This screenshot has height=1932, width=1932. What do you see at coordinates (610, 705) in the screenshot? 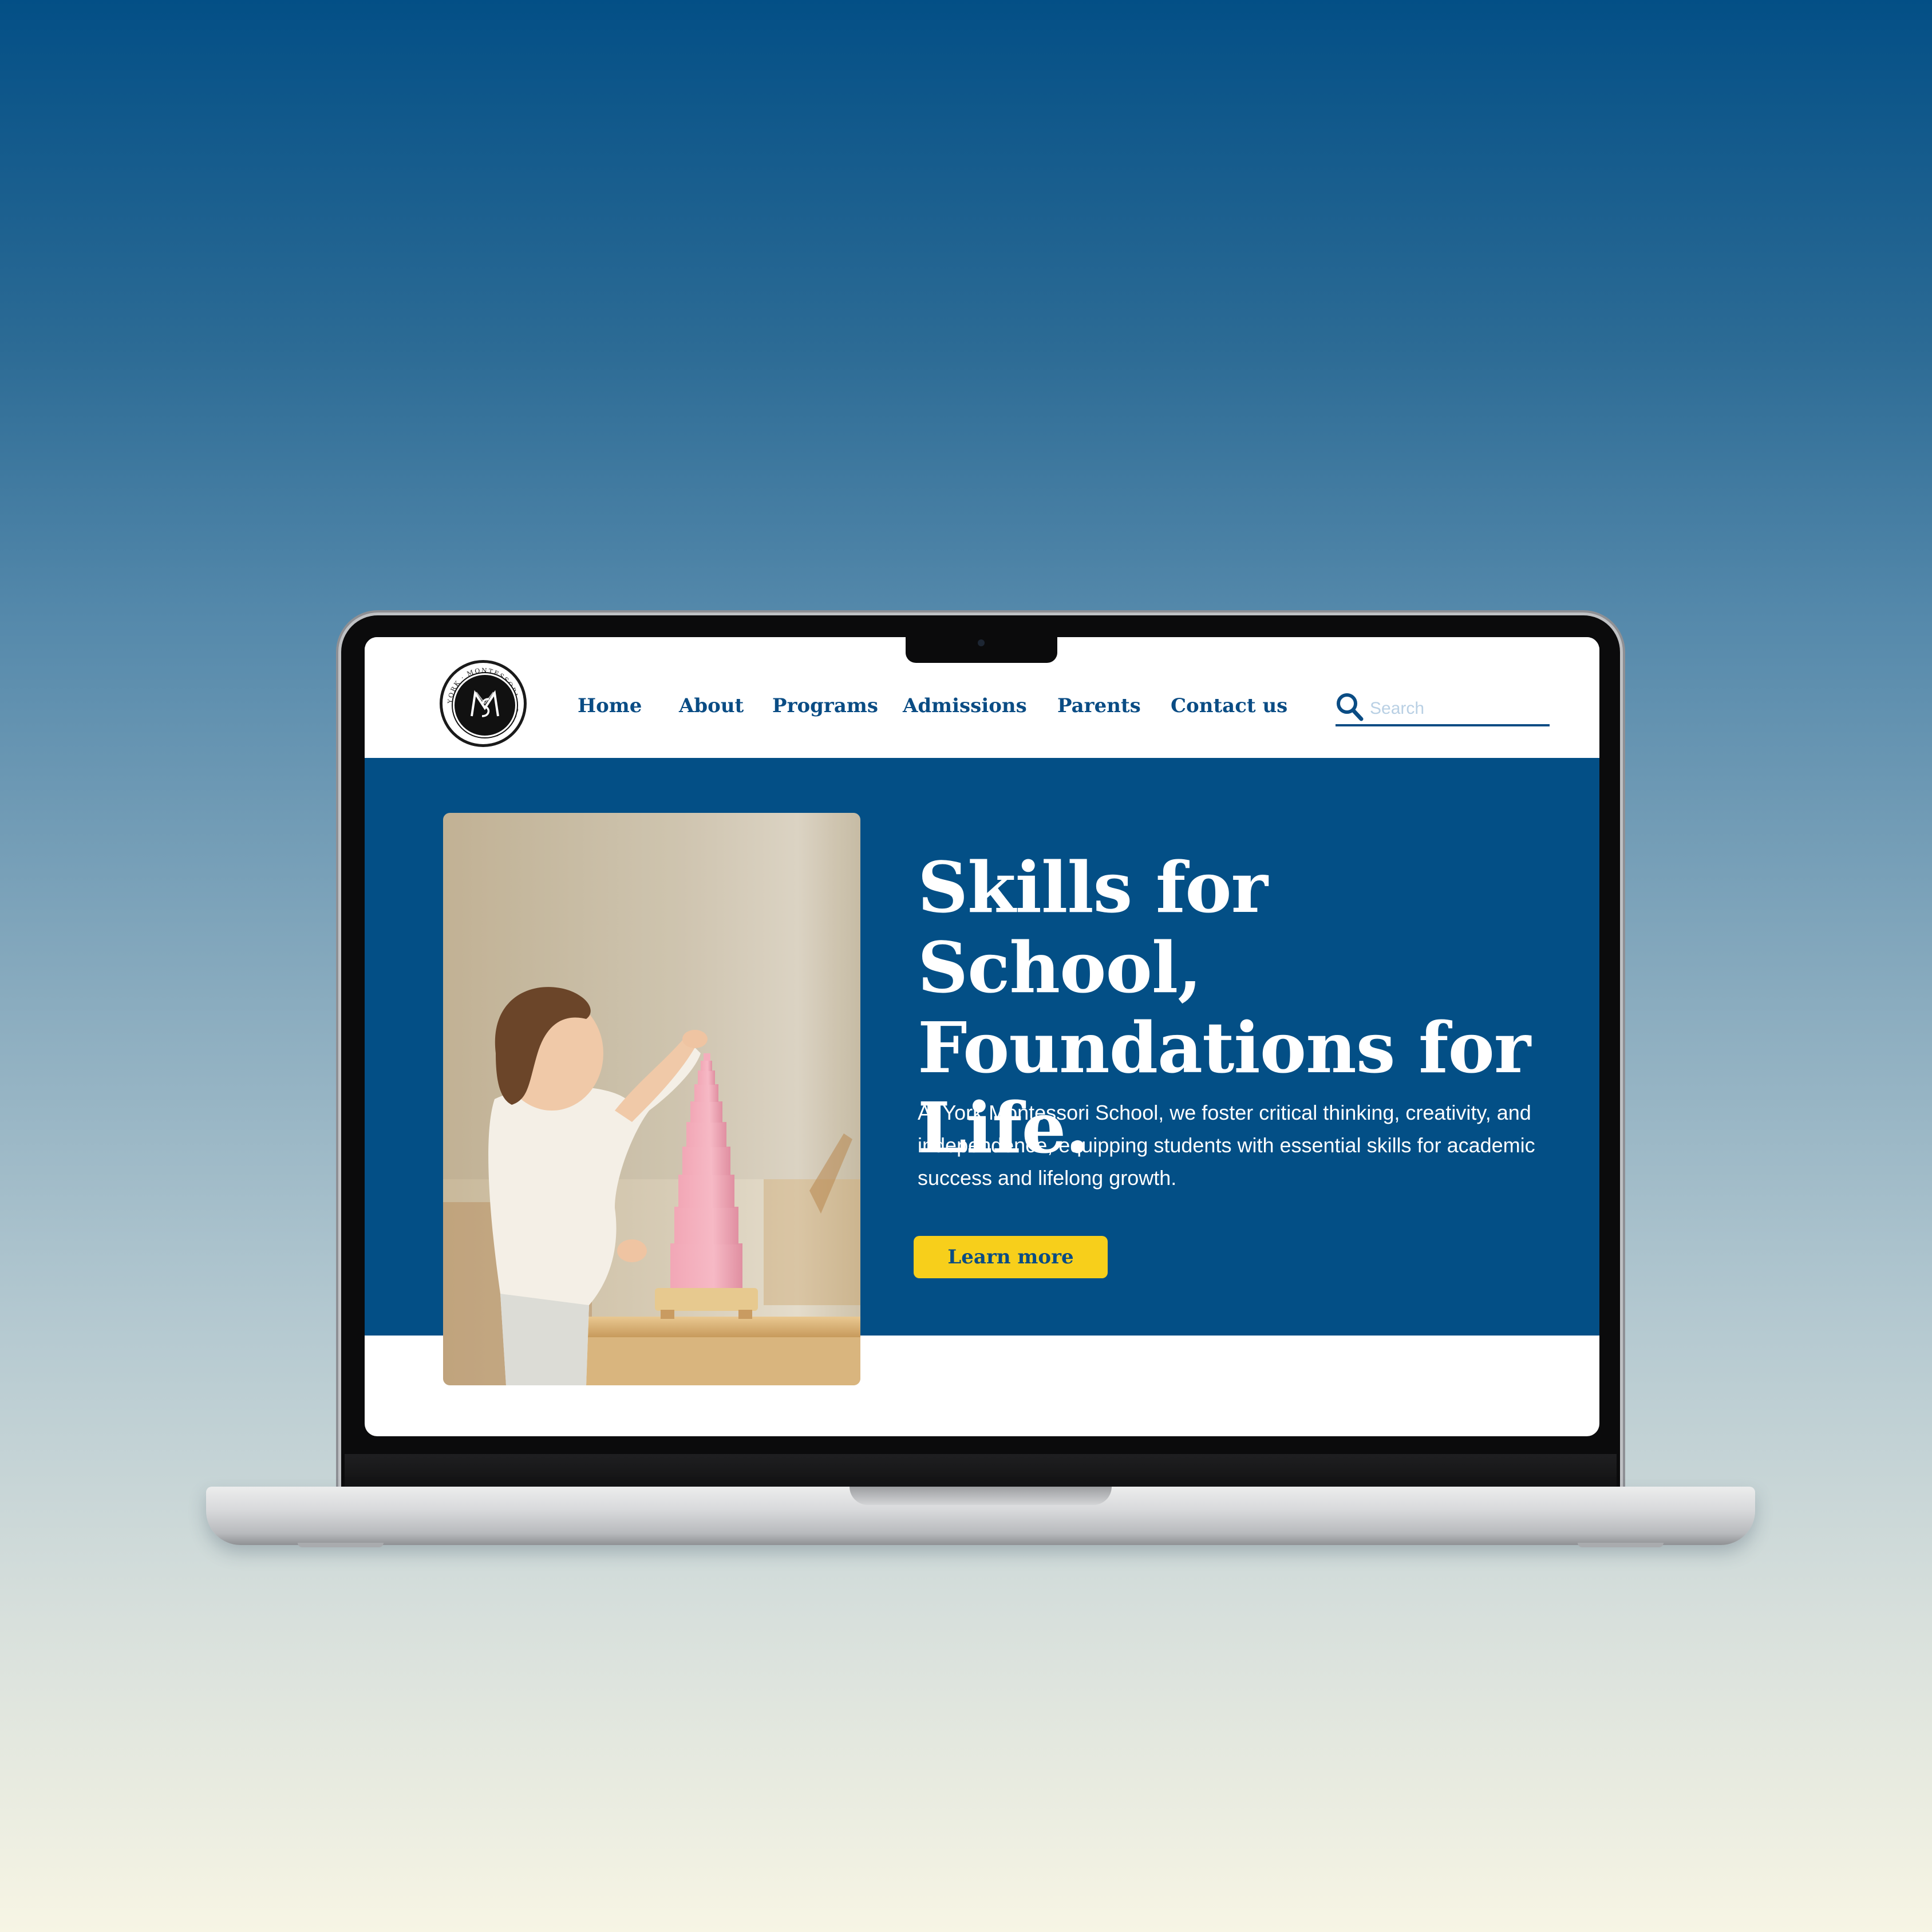
I see `nav-home: Home` at bounding box center [610, 705].